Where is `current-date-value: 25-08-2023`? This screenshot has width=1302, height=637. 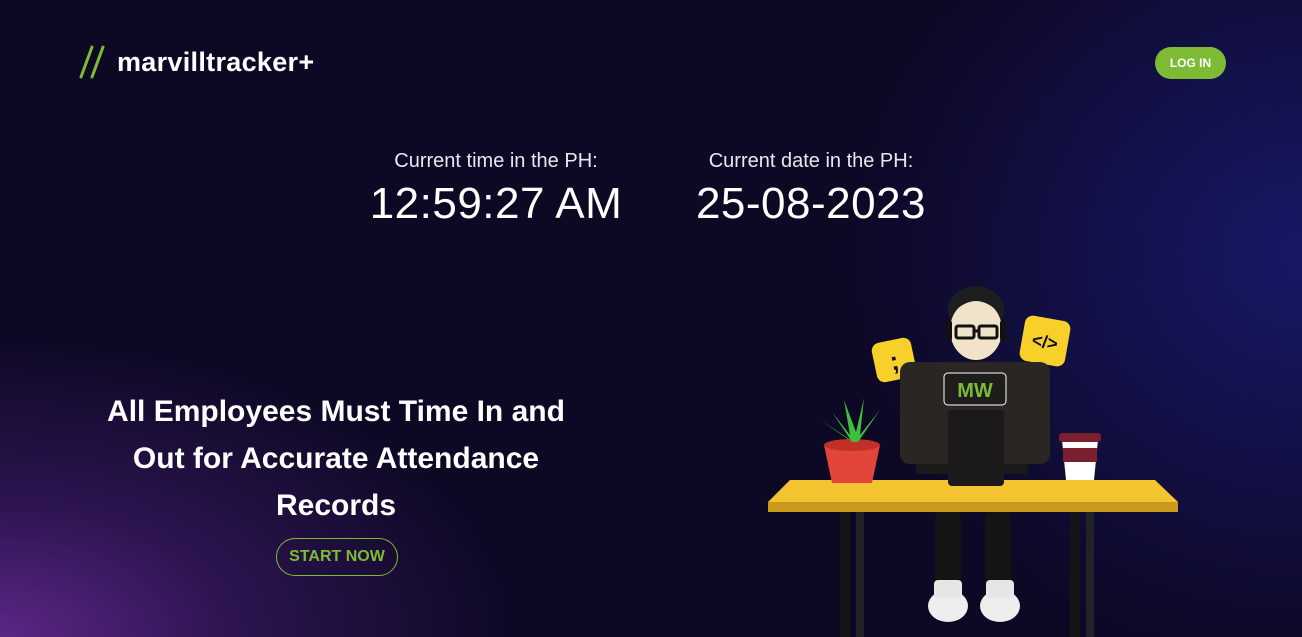
current-date-value: 25-08-2023 is located at coordinates (811, 203).